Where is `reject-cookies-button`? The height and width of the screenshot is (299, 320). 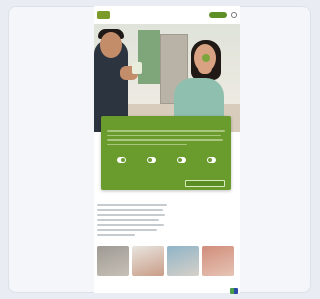 reject-cookies-button is located at coordinates (127, 183).